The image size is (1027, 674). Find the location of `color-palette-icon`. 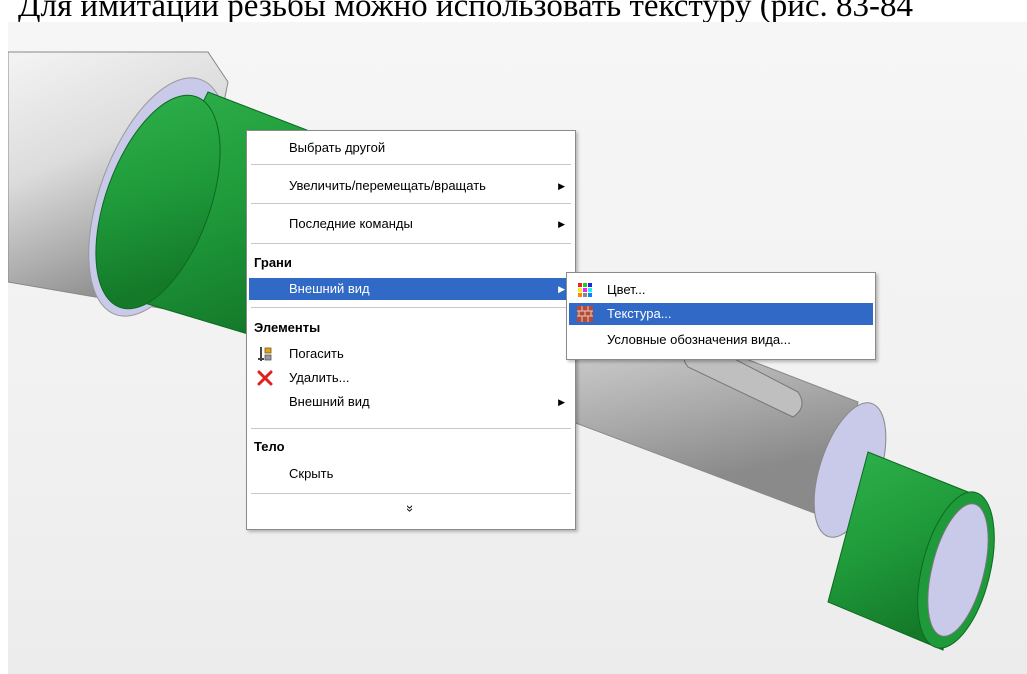

color-palette-icon is located at coordinates (585, 290).